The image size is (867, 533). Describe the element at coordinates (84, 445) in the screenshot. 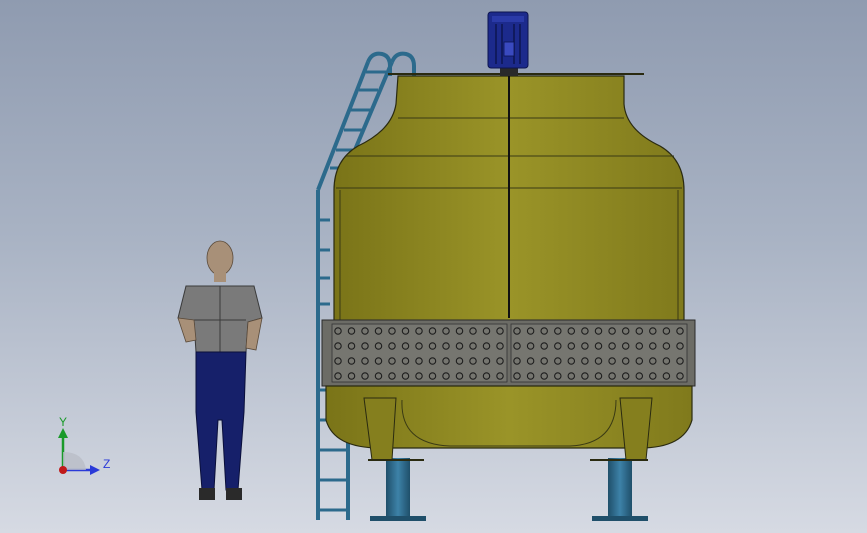

I see `orientation-triad: Y Z` at that location.